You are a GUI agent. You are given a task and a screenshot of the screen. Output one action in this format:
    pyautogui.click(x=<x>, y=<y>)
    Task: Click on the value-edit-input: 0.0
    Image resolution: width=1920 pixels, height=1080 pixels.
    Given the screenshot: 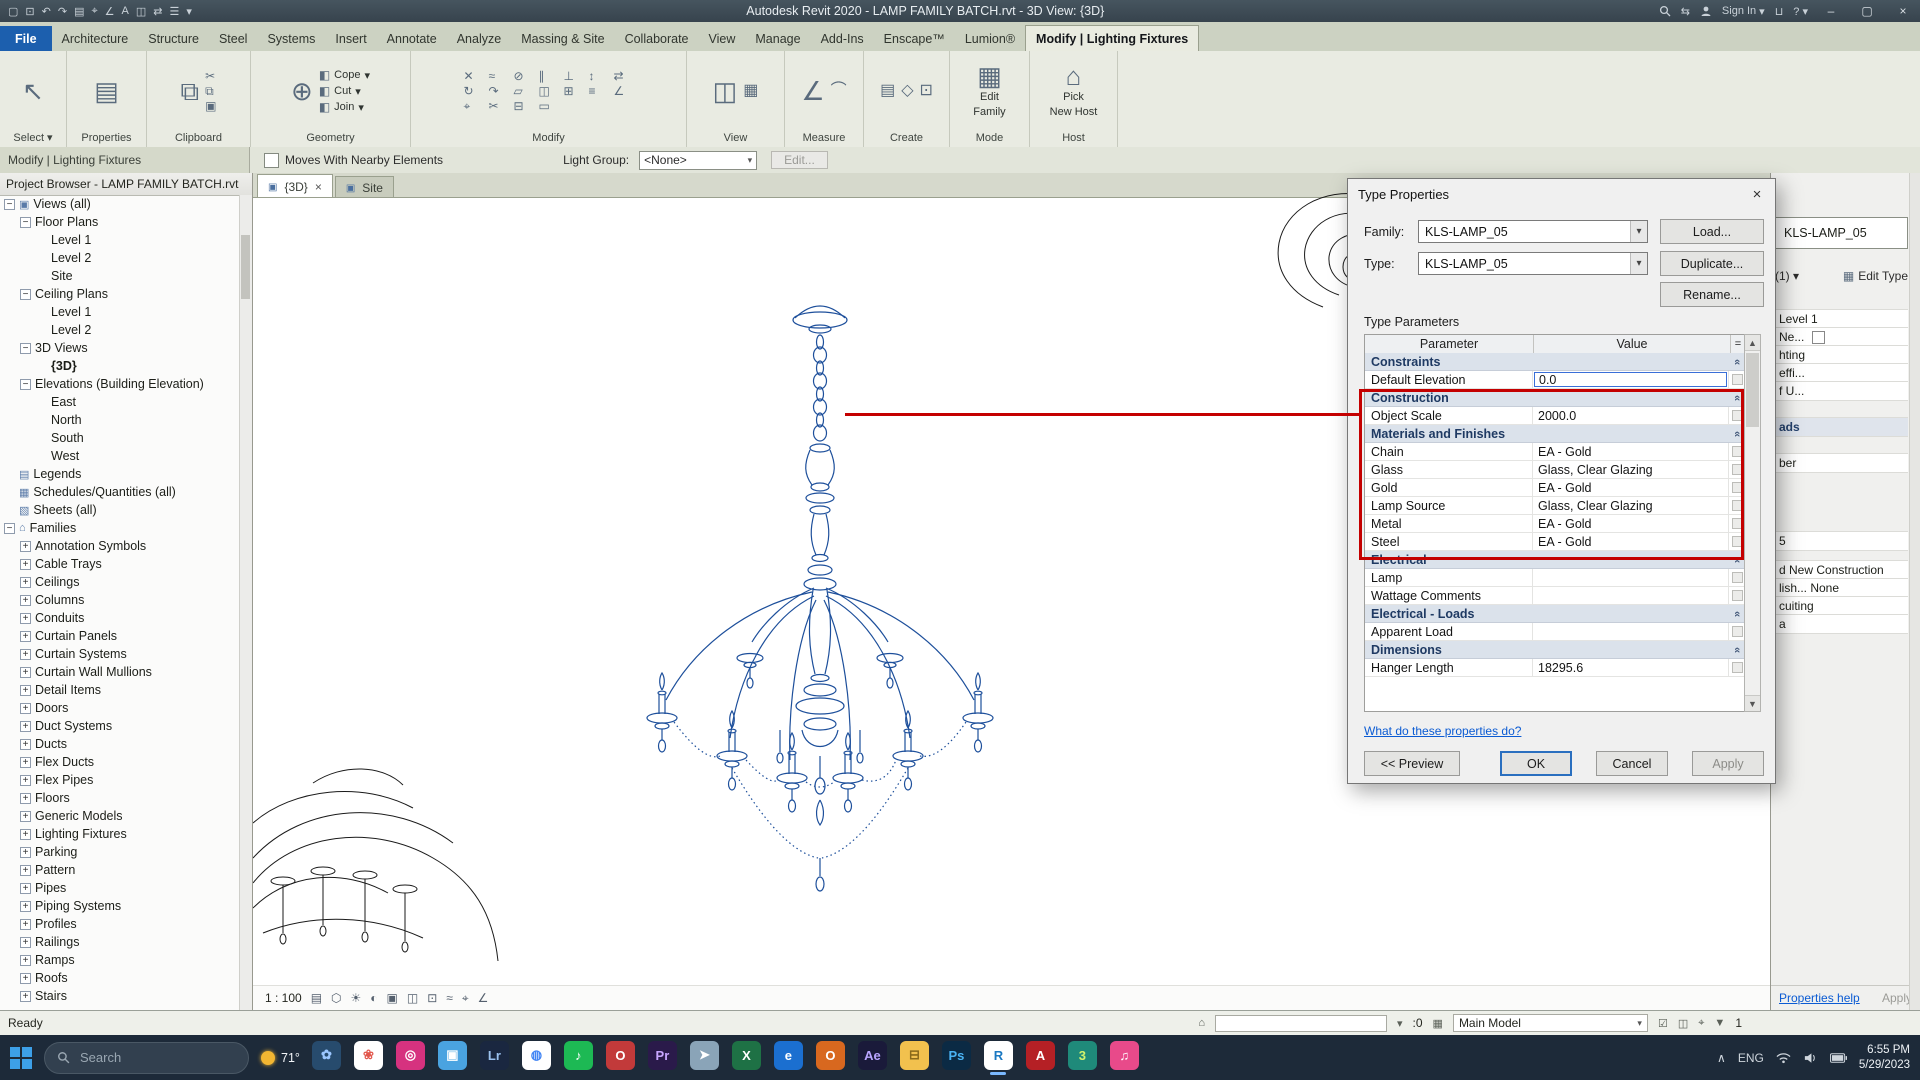 What is the action you would take?
    pyautogui.click(x=1630, y=379)
    